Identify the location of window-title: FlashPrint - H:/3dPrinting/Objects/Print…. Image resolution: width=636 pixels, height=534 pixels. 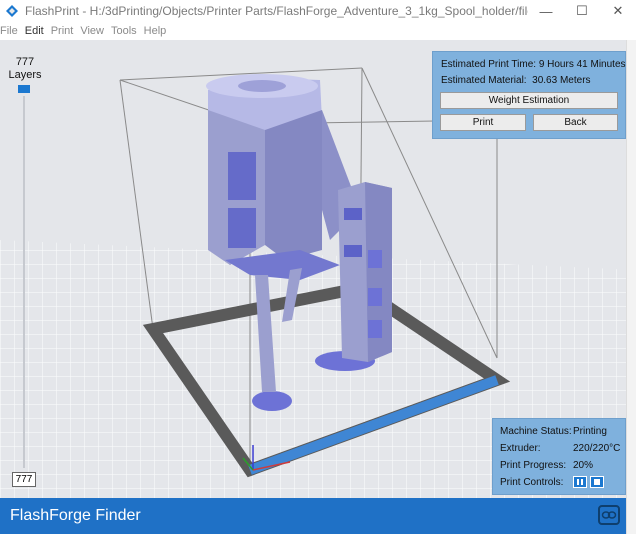
(276, 11).